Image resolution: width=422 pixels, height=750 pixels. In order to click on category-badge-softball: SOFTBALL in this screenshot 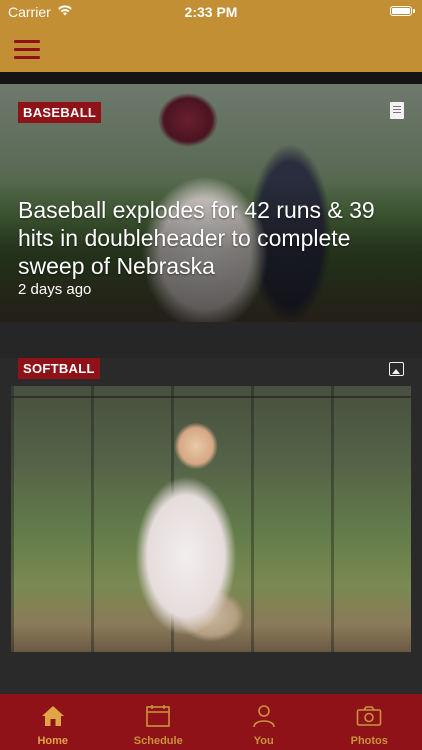, I will do `click(59, 368)`.